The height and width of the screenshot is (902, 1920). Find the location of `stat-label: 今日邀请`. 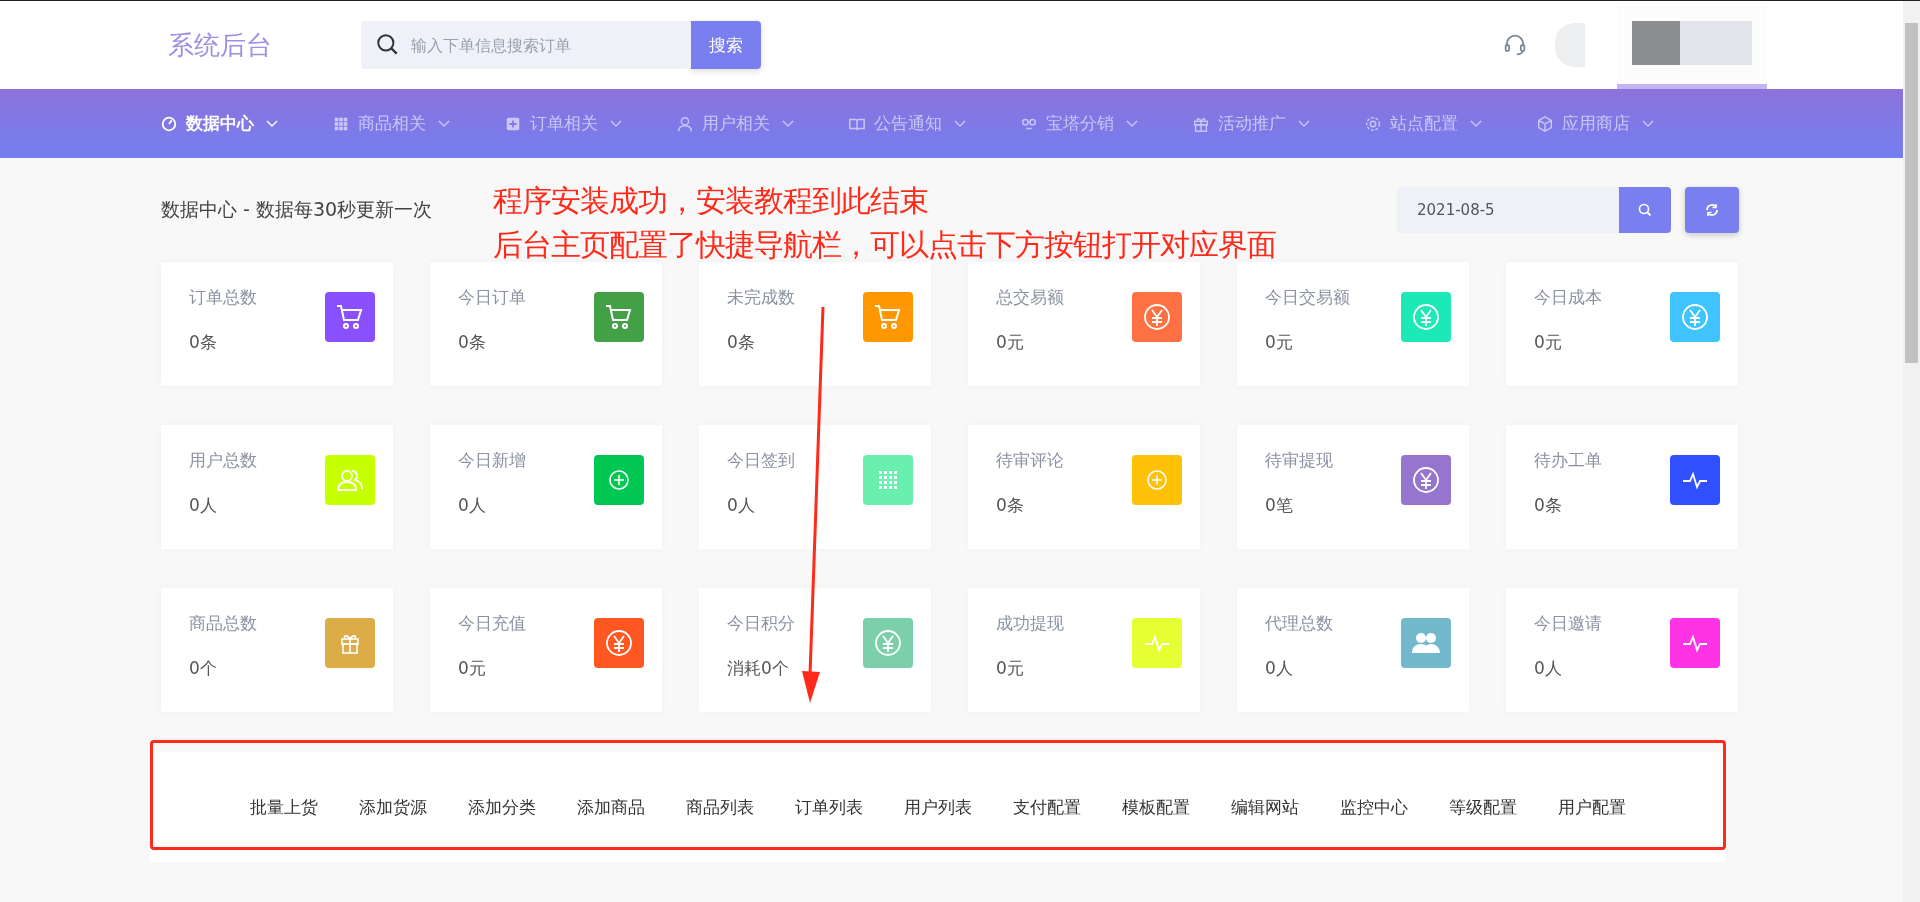

stat-label: 今日邀请 is located at coordinates (1568, 623).